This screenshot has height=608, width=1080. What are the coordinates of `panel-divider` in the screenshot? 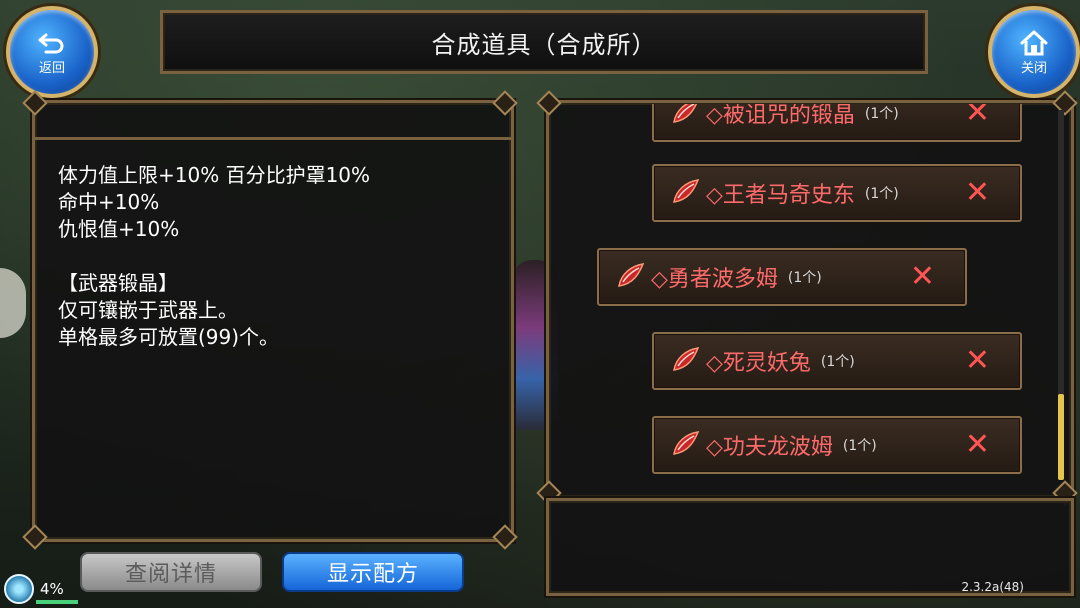 It's located at (273, 138).